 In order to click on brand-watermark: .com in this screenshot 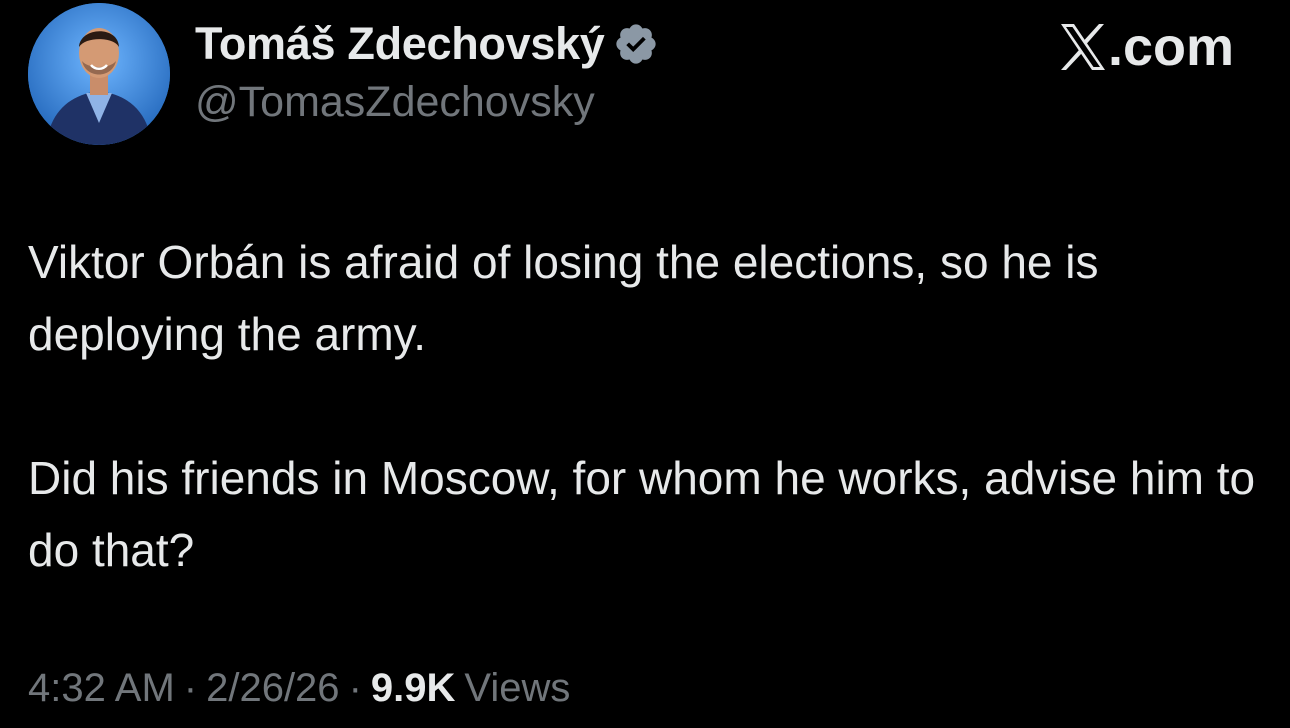, I will do `click(1146, 47)`.